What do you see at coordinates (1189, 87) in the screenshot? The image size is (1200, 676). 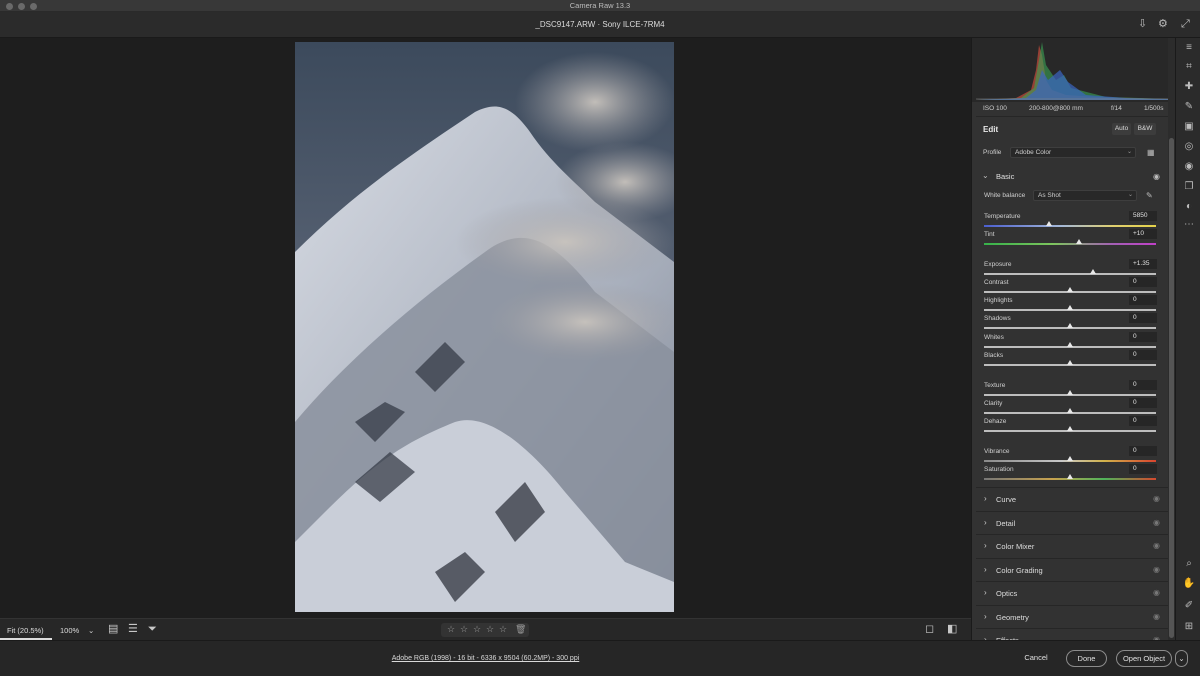 I see `healing-icon: ✚` at bounding box center [1189, 87].